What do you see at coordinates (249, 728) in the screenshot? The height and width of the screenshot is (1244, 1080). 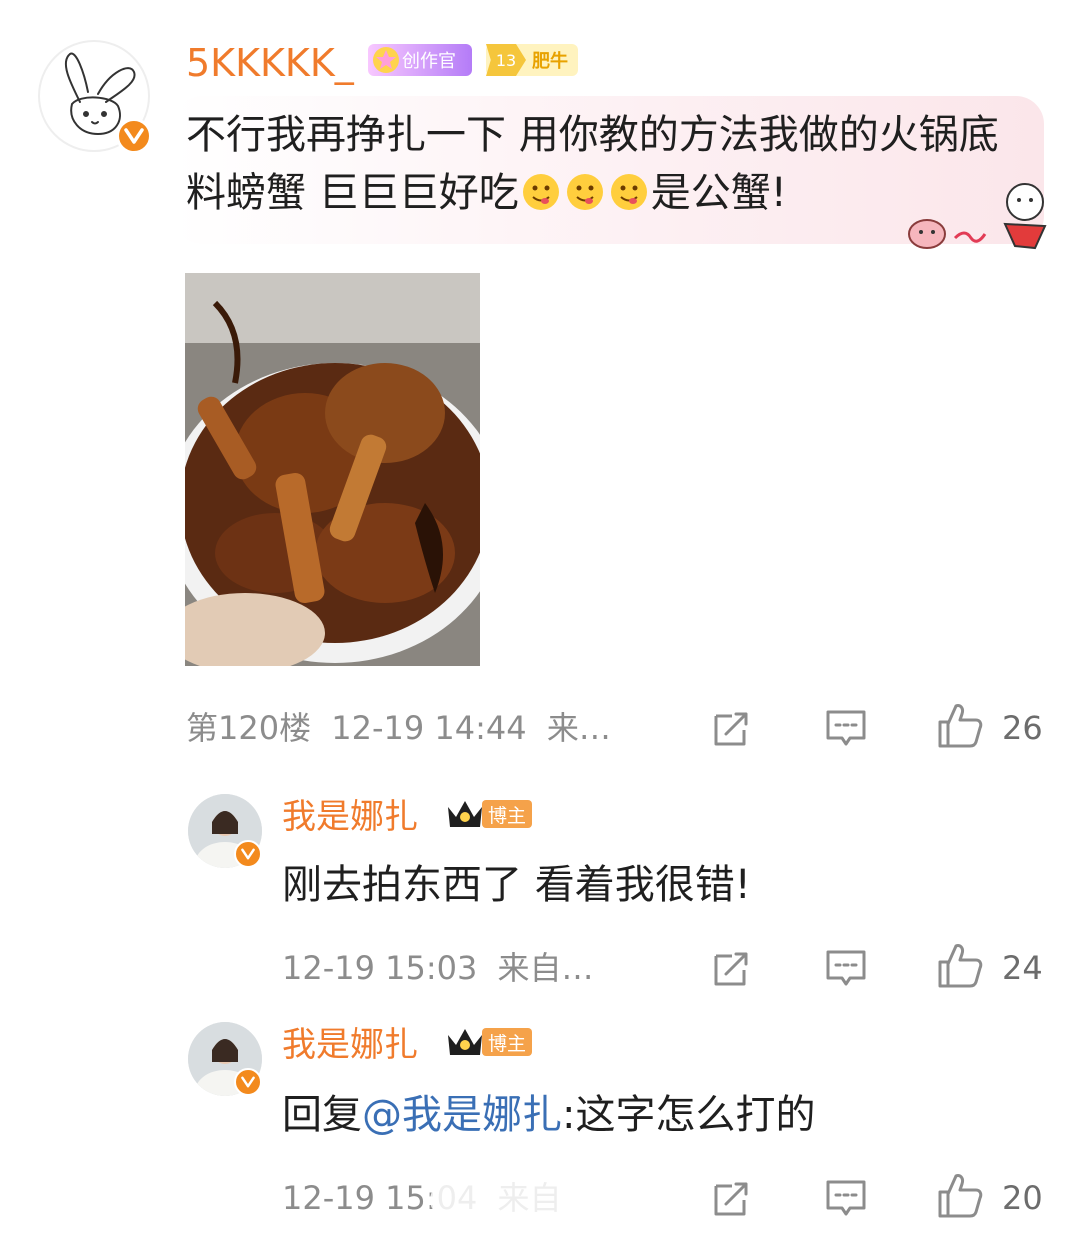 I see `floor-number: 第120楼` at bounding box center [249, 728].